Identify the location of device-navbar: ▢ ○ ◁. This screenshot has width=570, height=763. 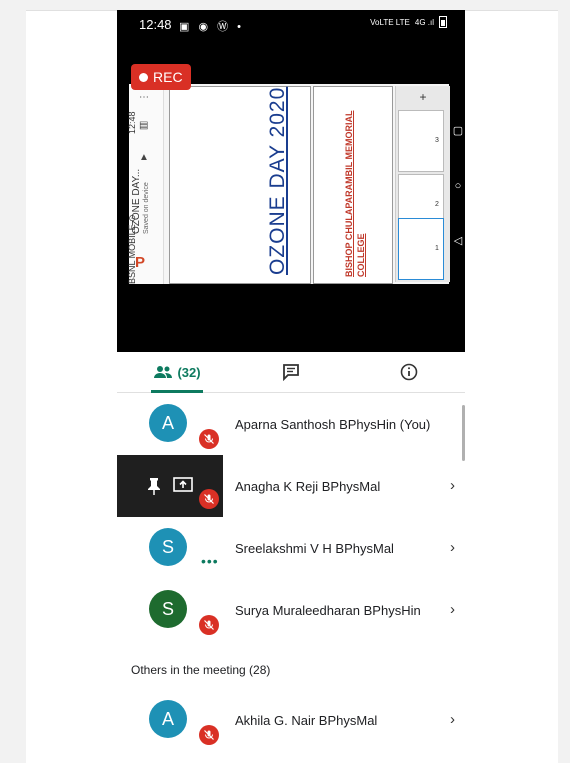
(458, 184).